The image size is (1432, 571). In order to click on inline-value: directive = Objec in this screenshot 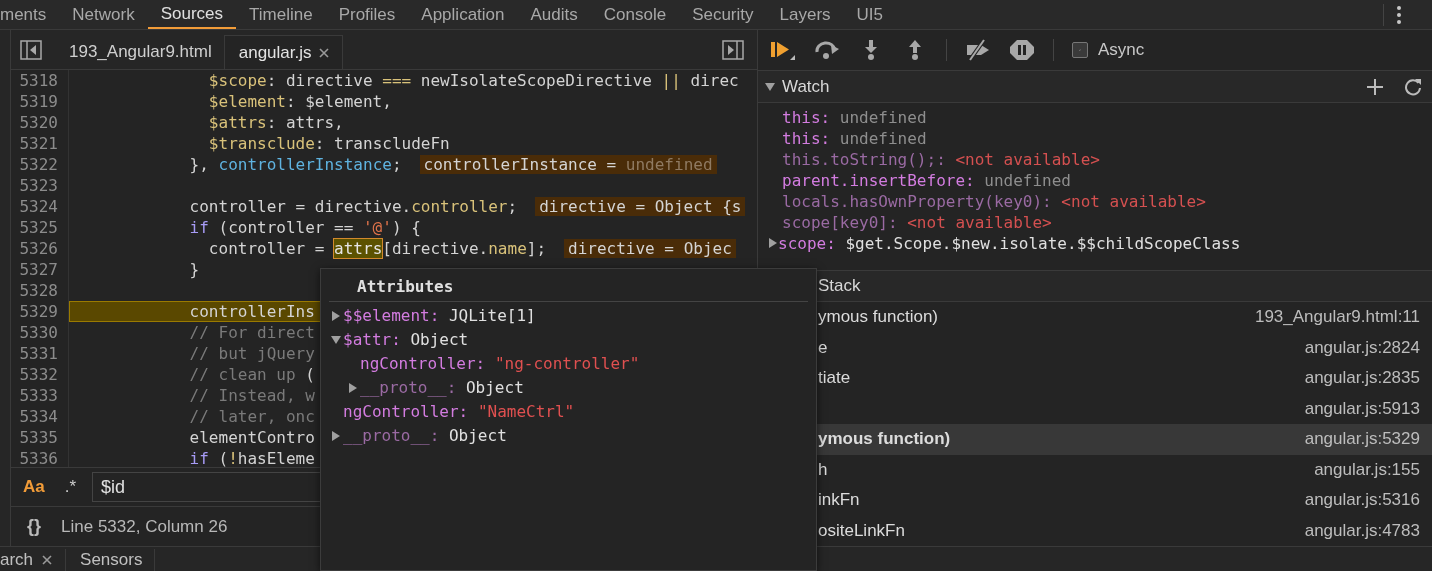, I will do `click(650, 248)`.